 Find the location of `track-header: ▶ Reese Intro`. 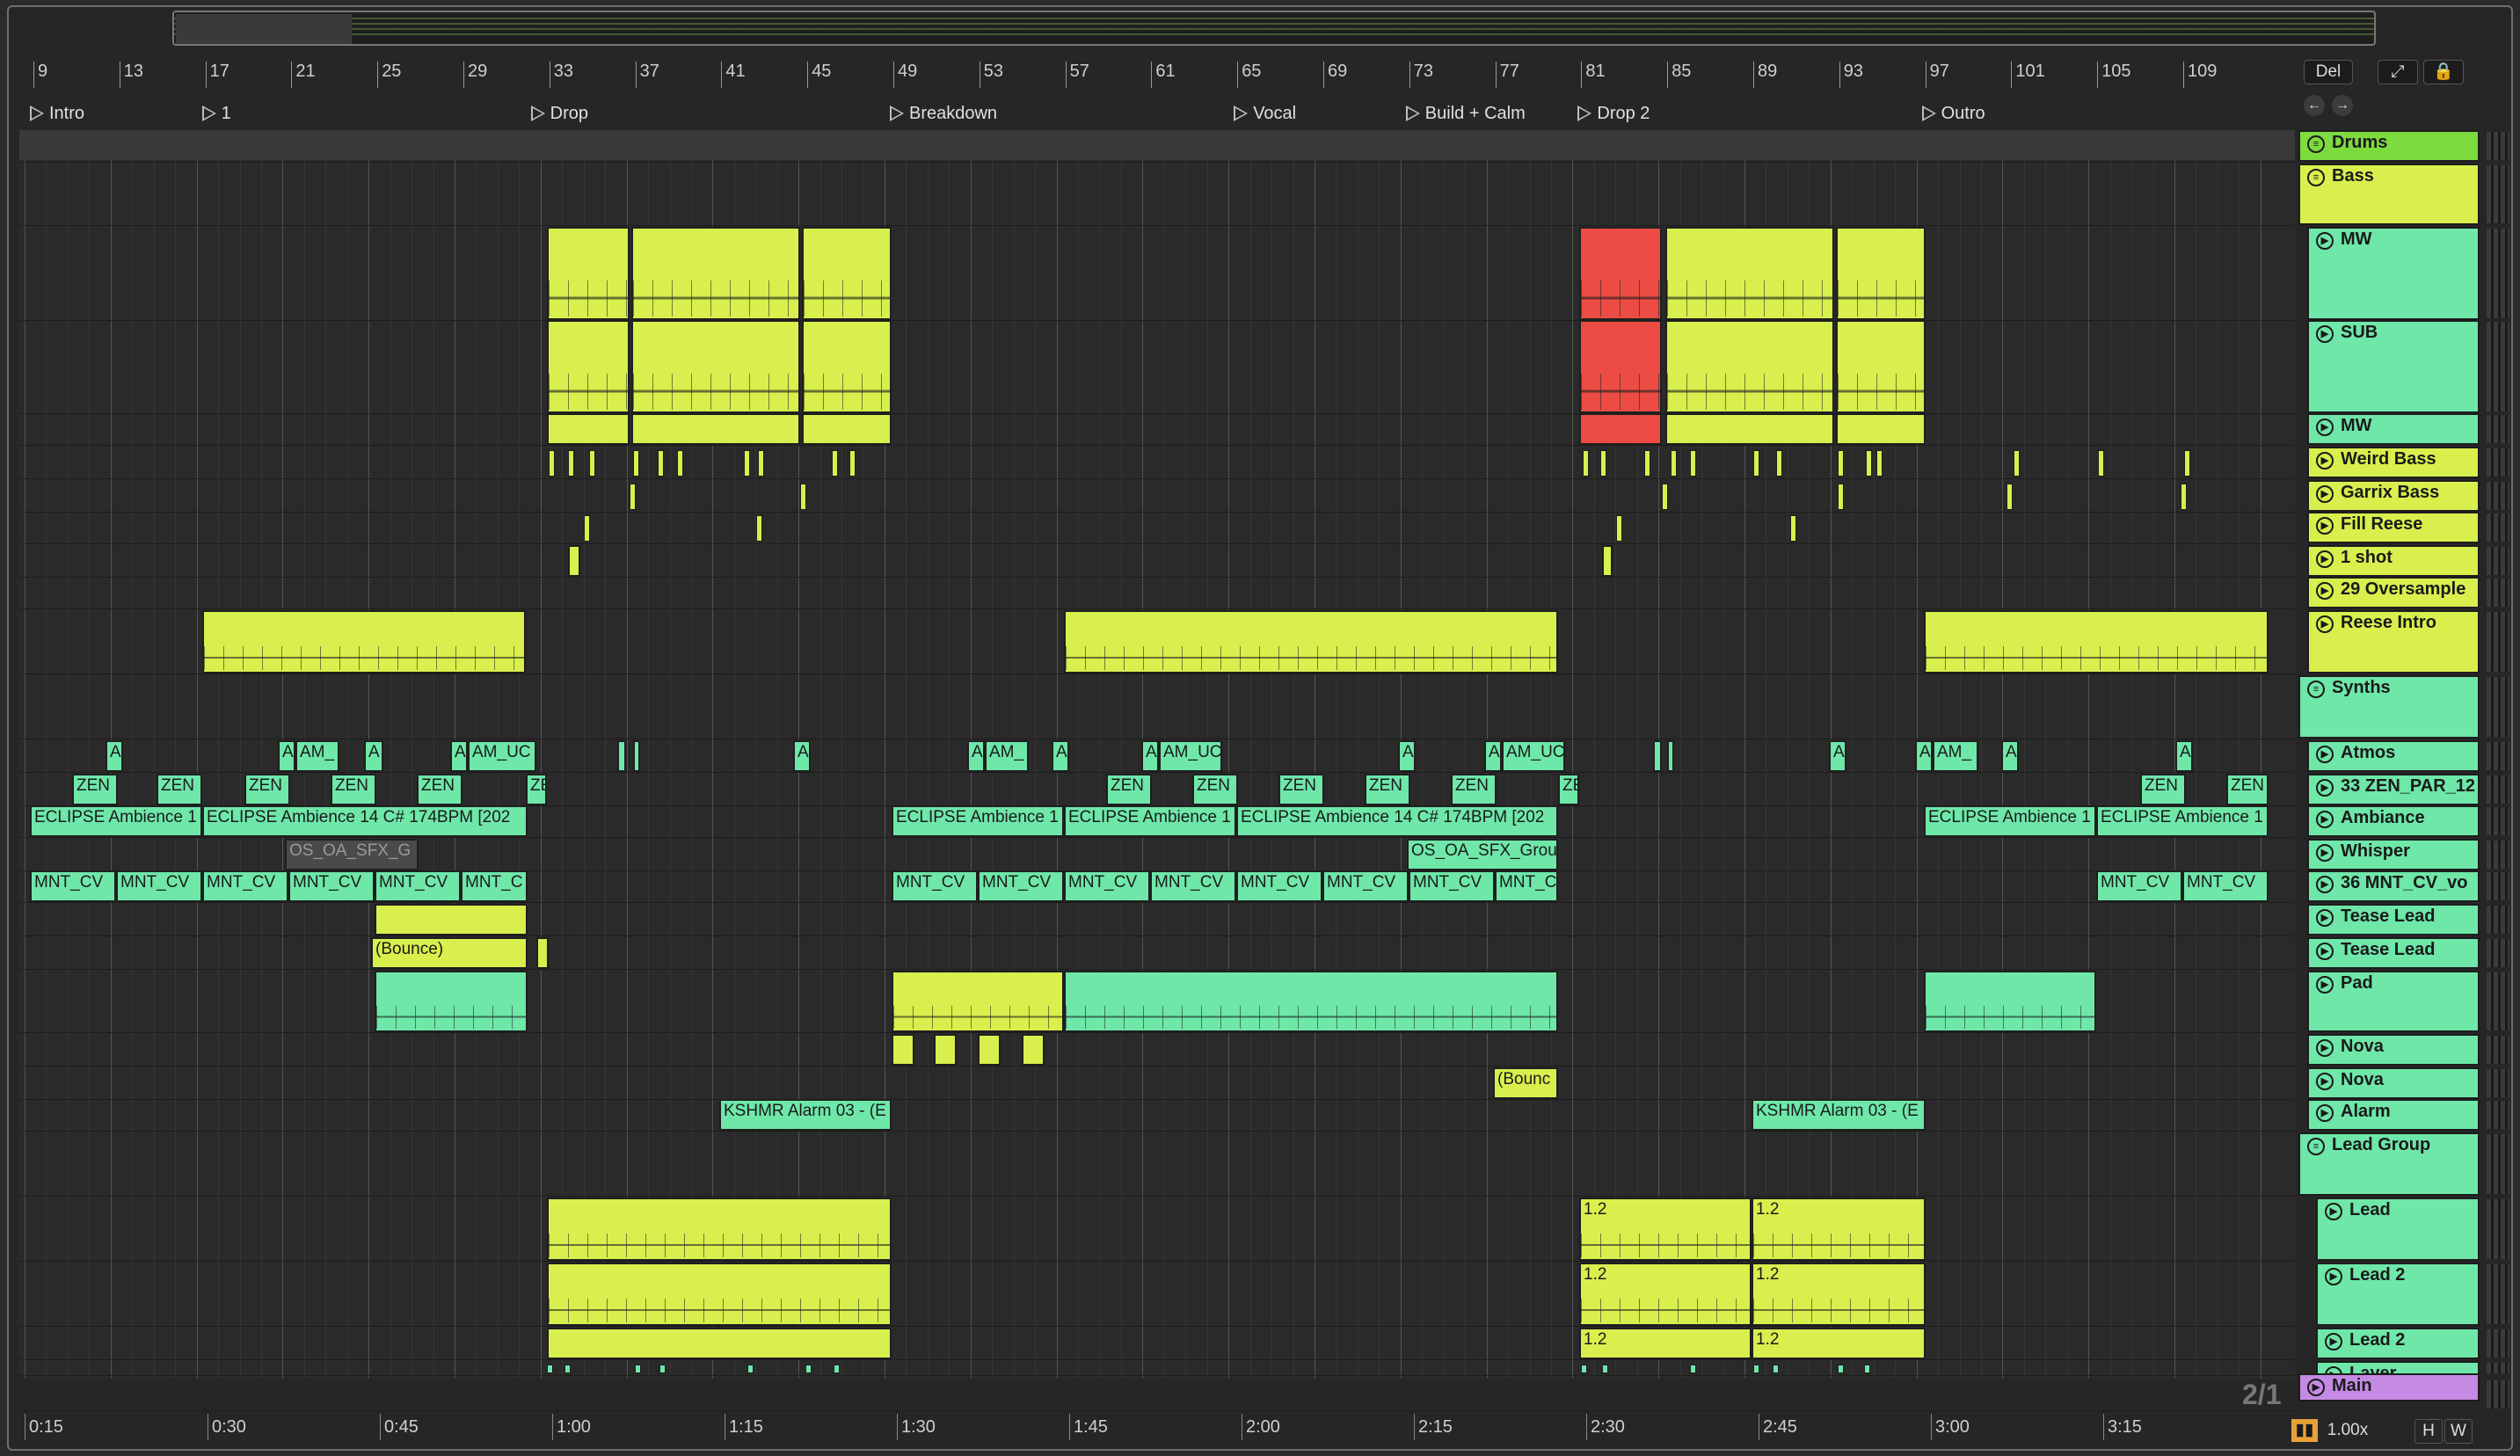

track-header: ▶ Reese Intro is located at coordinates (2393, 641).